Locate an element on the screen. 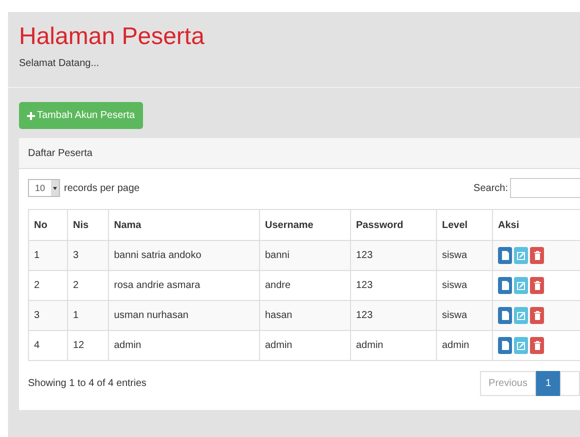 Image resolution: width=580 pixels, height=437 pixels. table-cell: rosa andrie asmara is located at coordinates (184, 285).